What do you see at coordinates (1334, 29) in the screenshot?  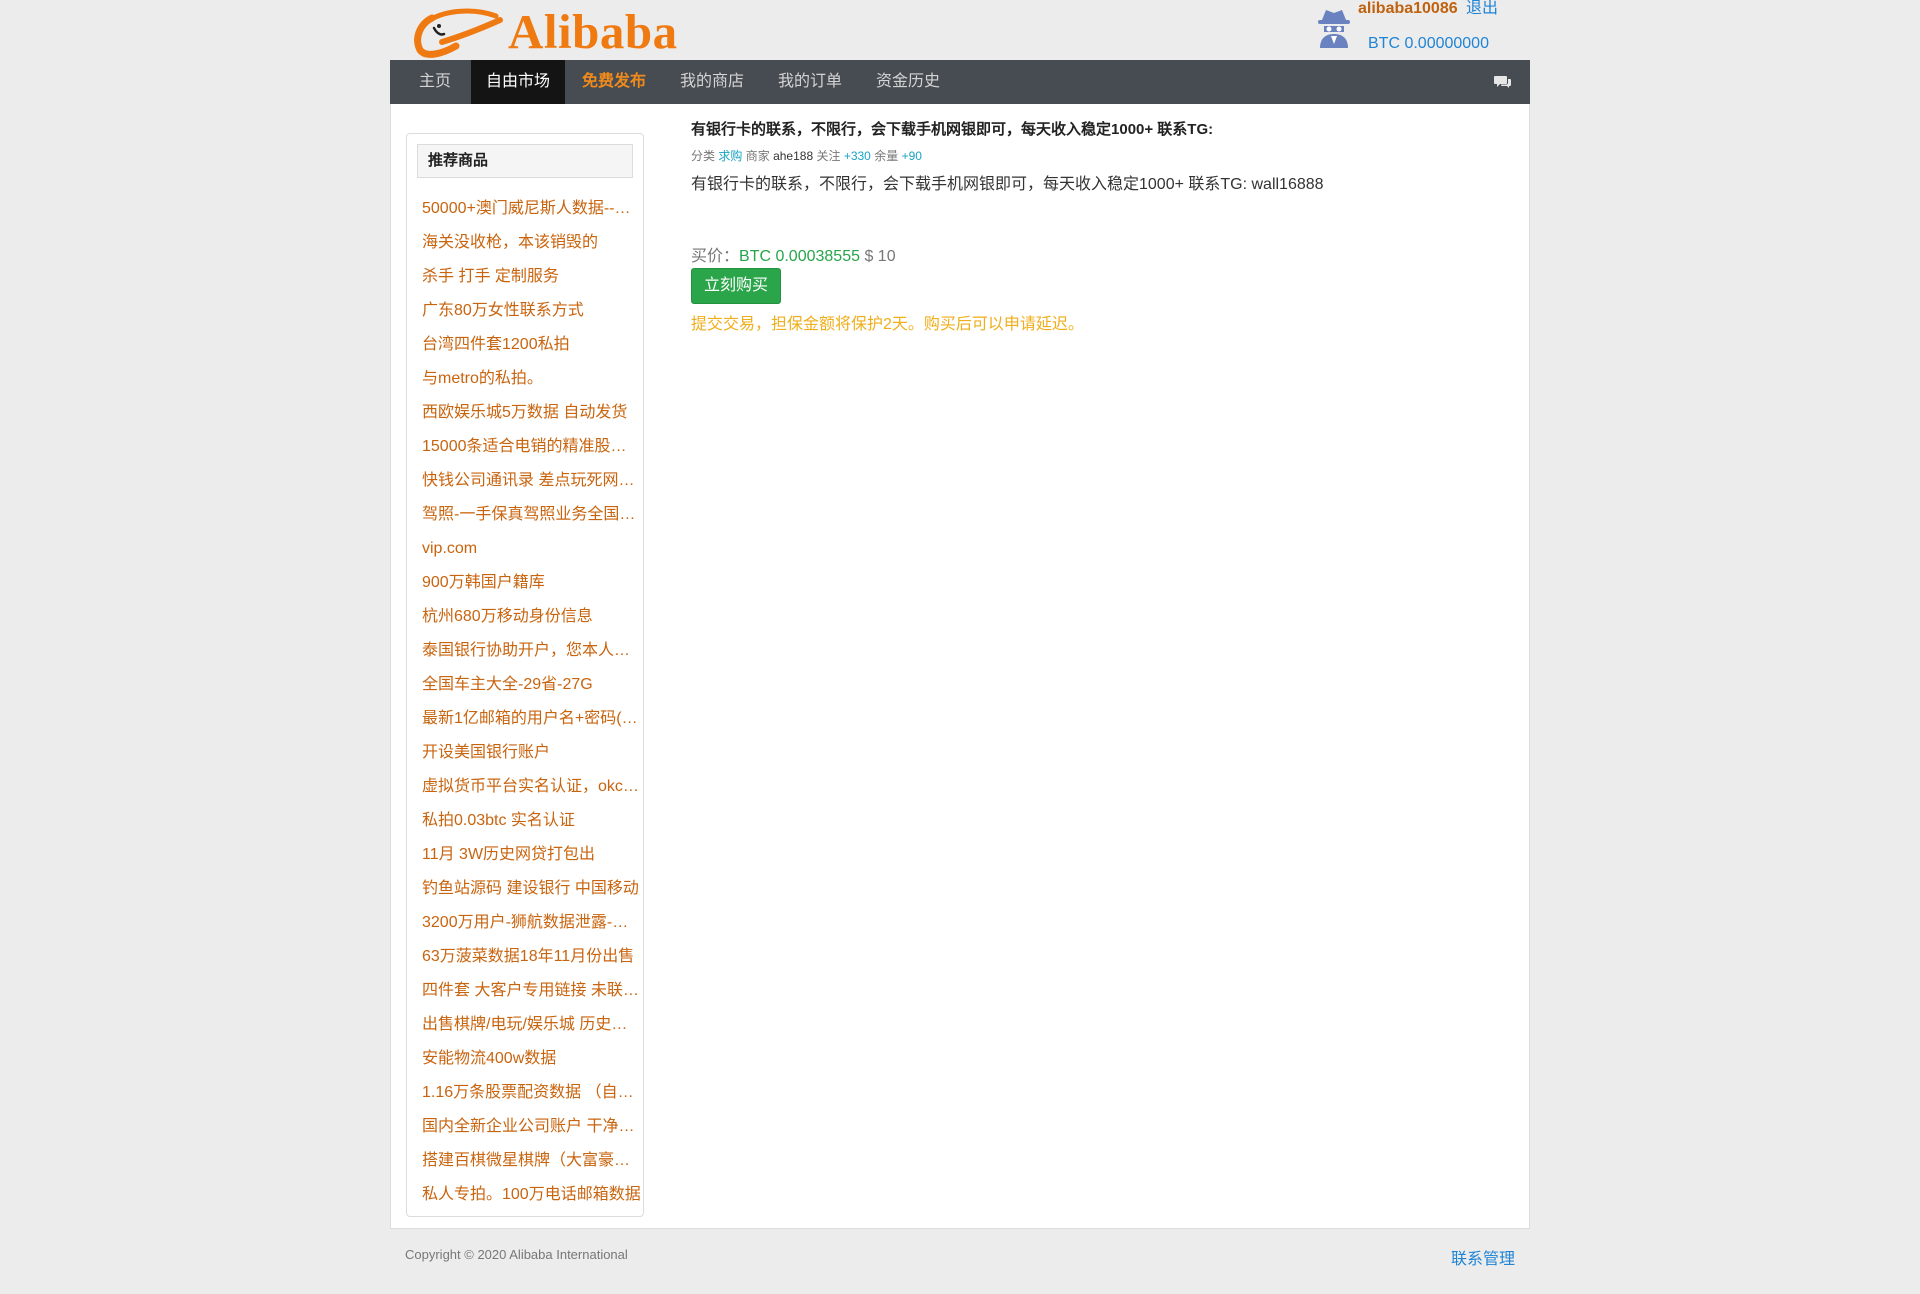 I see `spy-agent-icon` at bounding box center [1334, 29].